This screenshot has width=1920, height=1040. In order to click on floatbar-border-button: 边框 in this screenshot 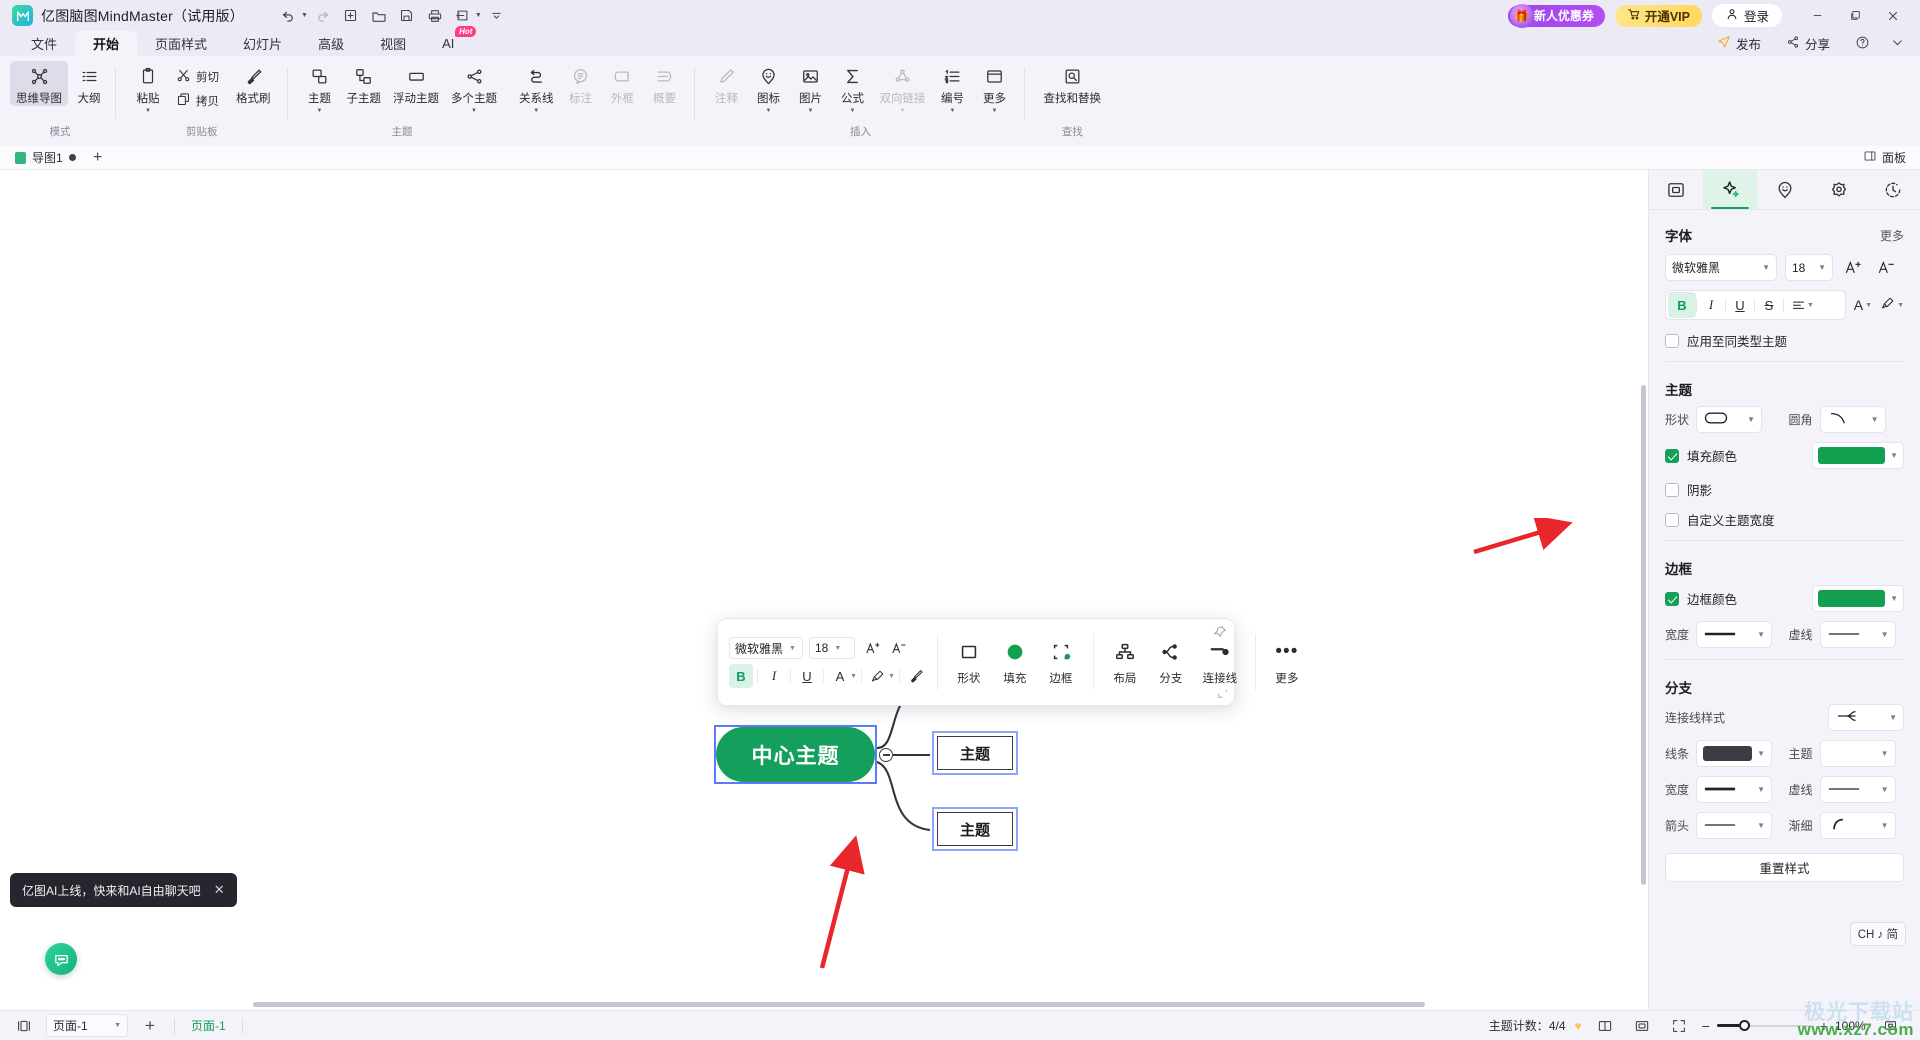, I will do `click(1061, 662)`.